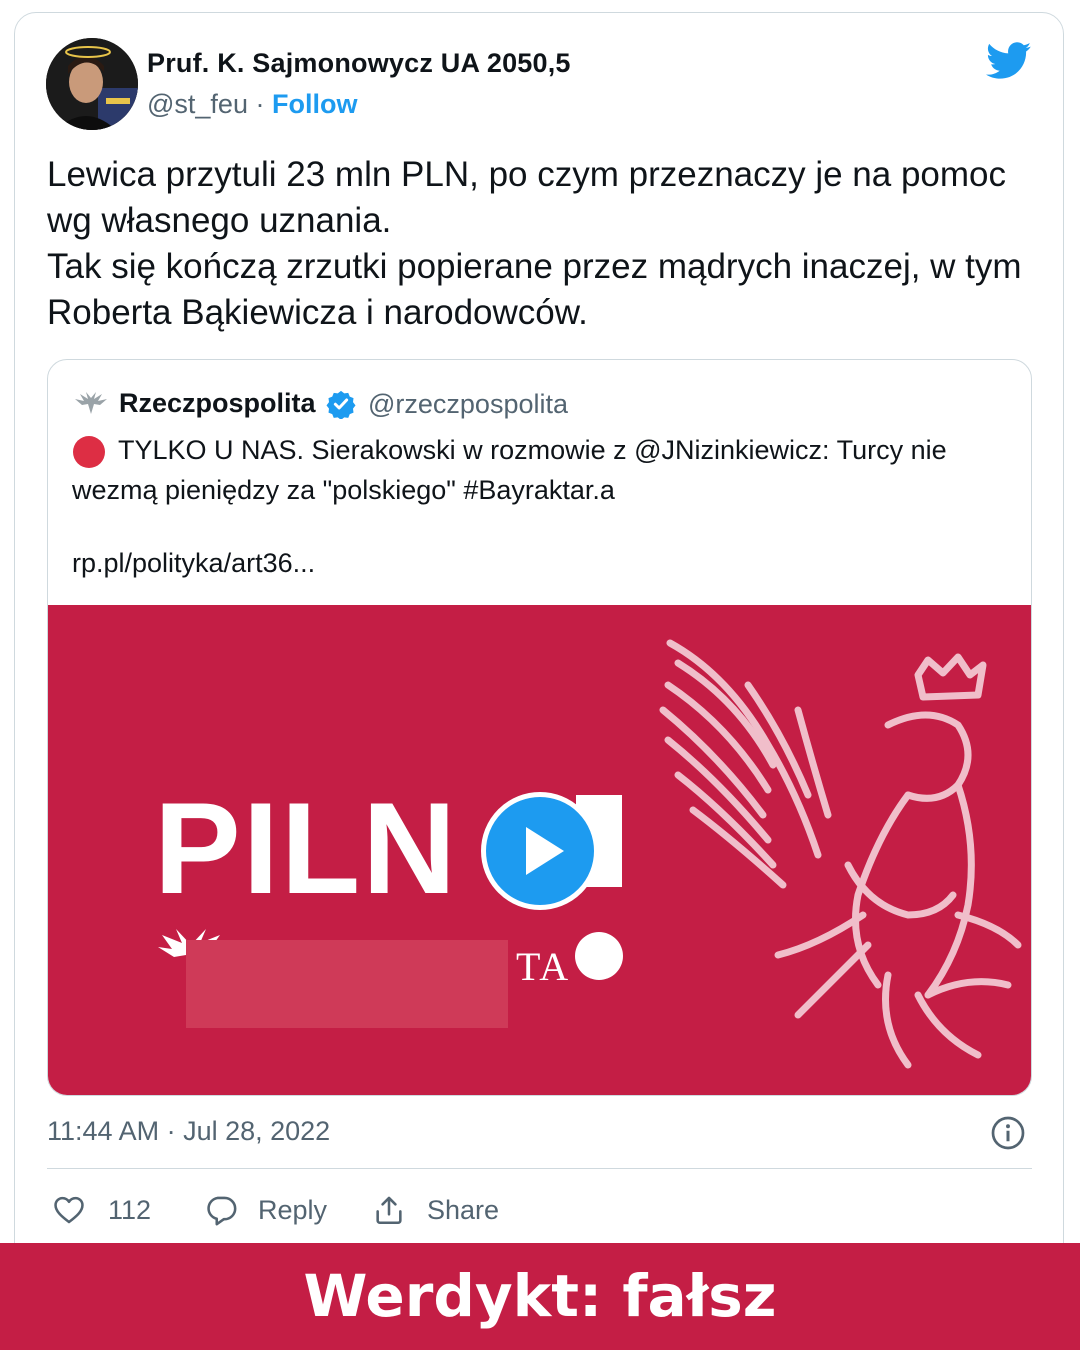 This screenshot has width=1080, height=1350. What do you see at coordinates (69, 1210) in the screenshot?
I see `heart-icon` at bounding box center [69, 1210].